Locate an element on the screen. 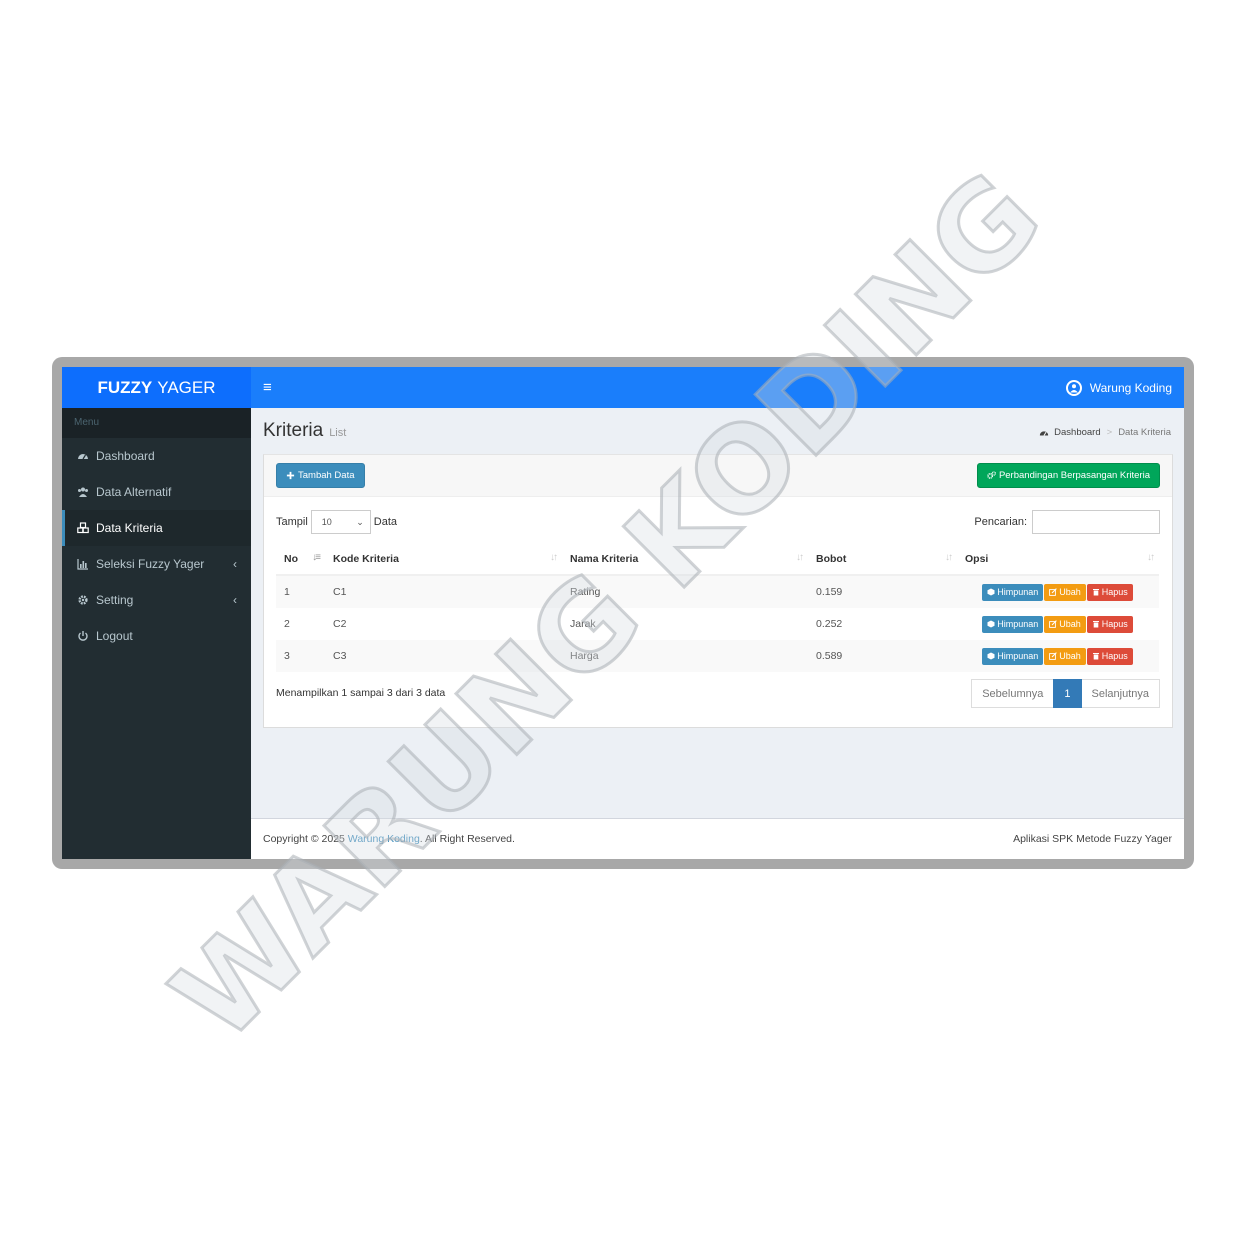 The height and width of the screenshot is (1250, 1250). pagination-prev-button: Sebelumnya is located at coordinates (1012, 693).